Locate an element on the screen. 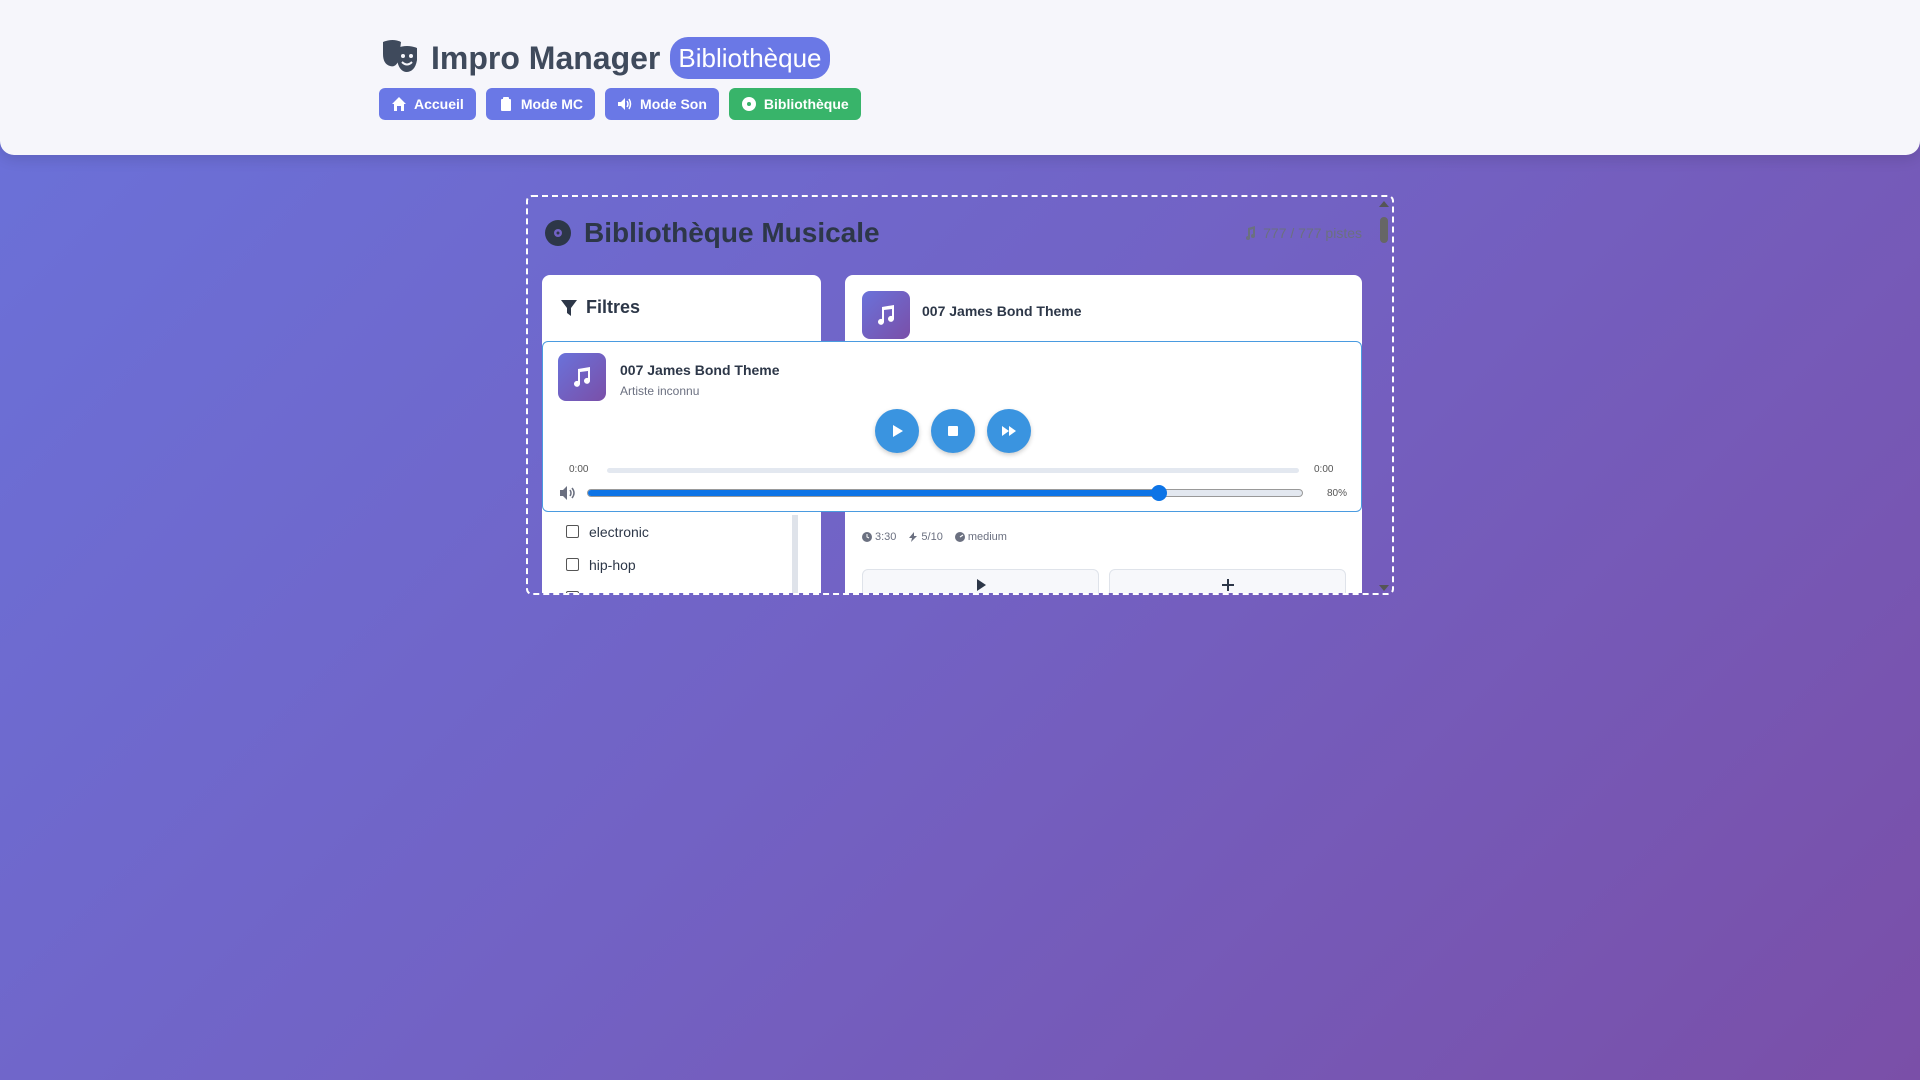  stop-button is located at coordinates (953, 431).